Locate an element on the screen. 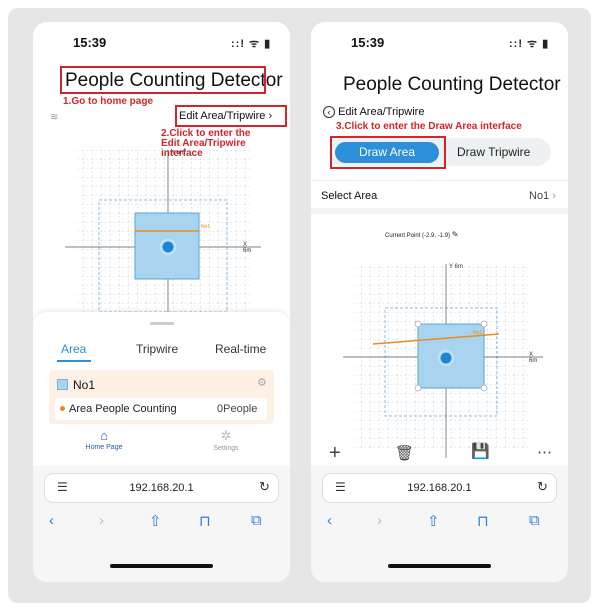 This screenshot has height=611, width=599. nav-home-page: ⌂ Home Page is located at coordinates (104, 439).